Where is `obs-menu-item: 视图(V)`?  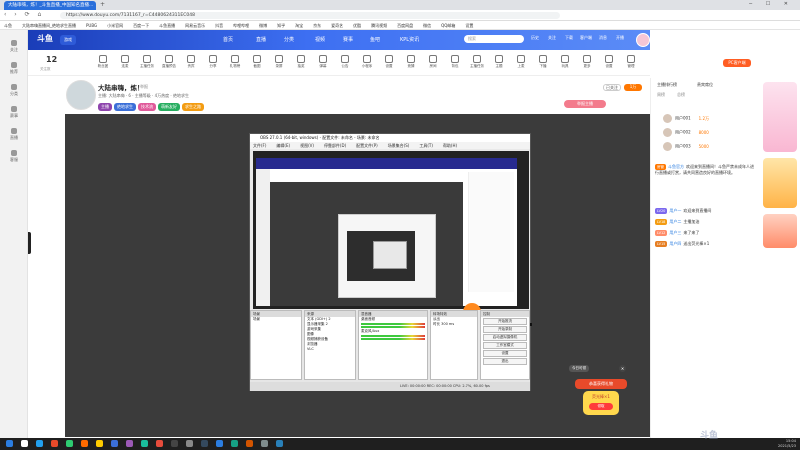
obs-menu-item: 视图(V) is located at coordinates (307, 145).